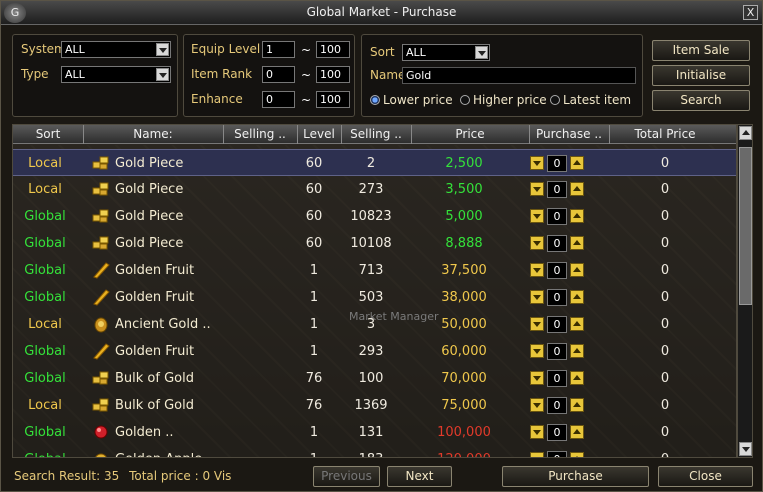 This screenshot has height=492, width=763. What do you see at coordinates (503, 100) in the screenshot?
I see `radio-higher-price: Higher price` at bounding box center [503, 100].